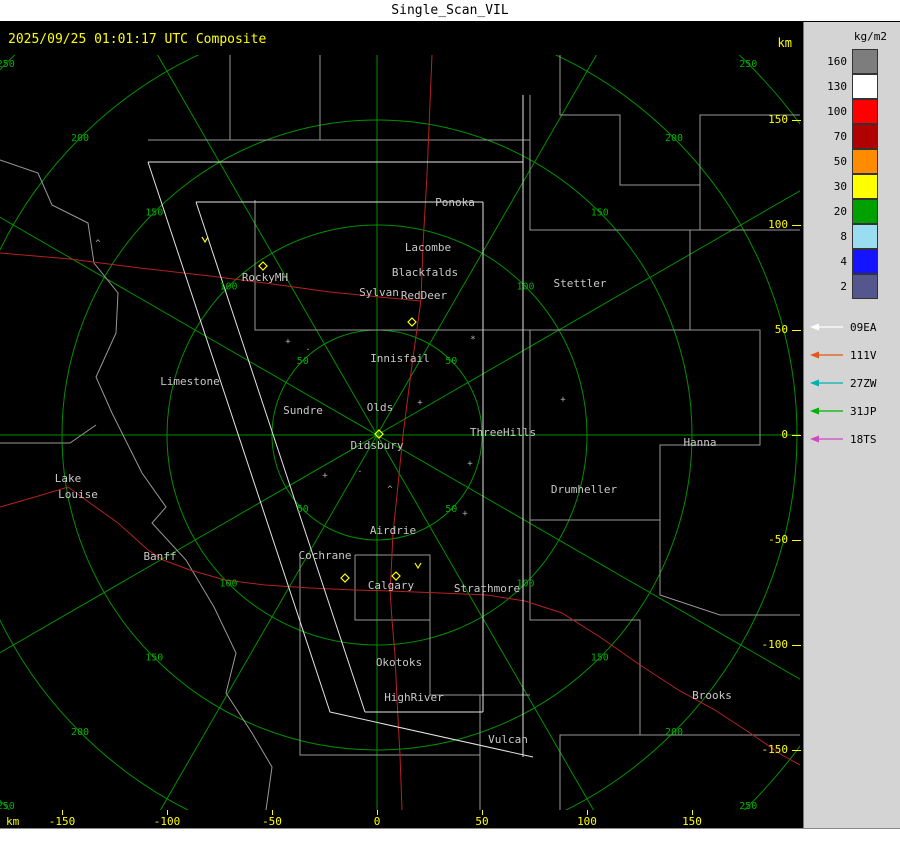 This screenshot has height=841, width=900. Describe the element at coordinates (414, 697) in the screenshot. I see `city-label: HighRiver` at that location.